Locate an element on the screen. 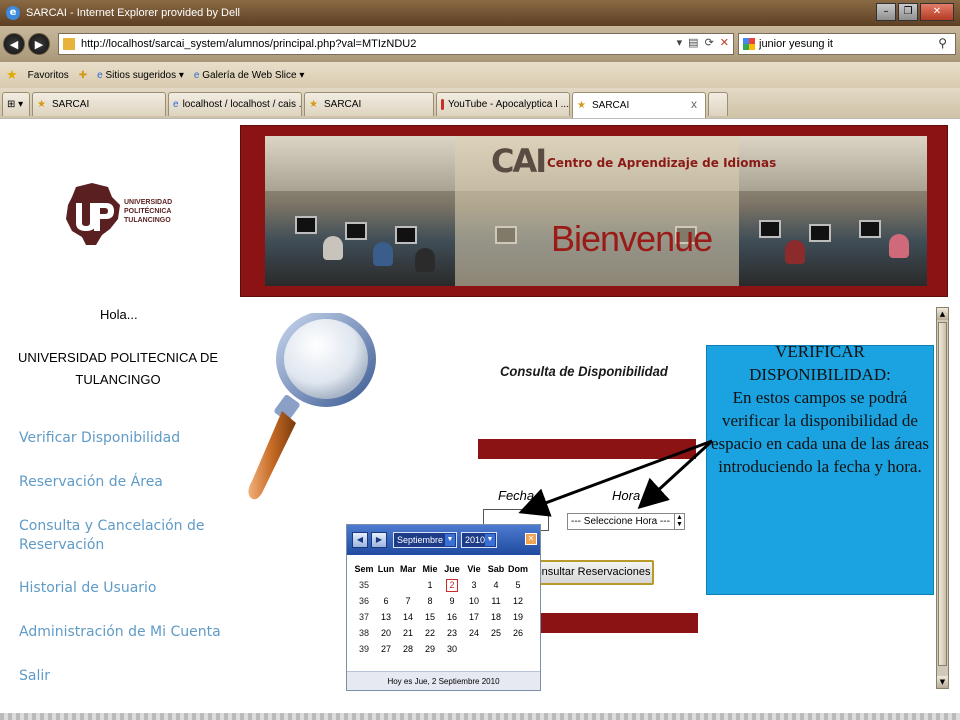  hora-select: --- Seleccione Hora --- ▲ ▼ is located at coordinates (626, 521).